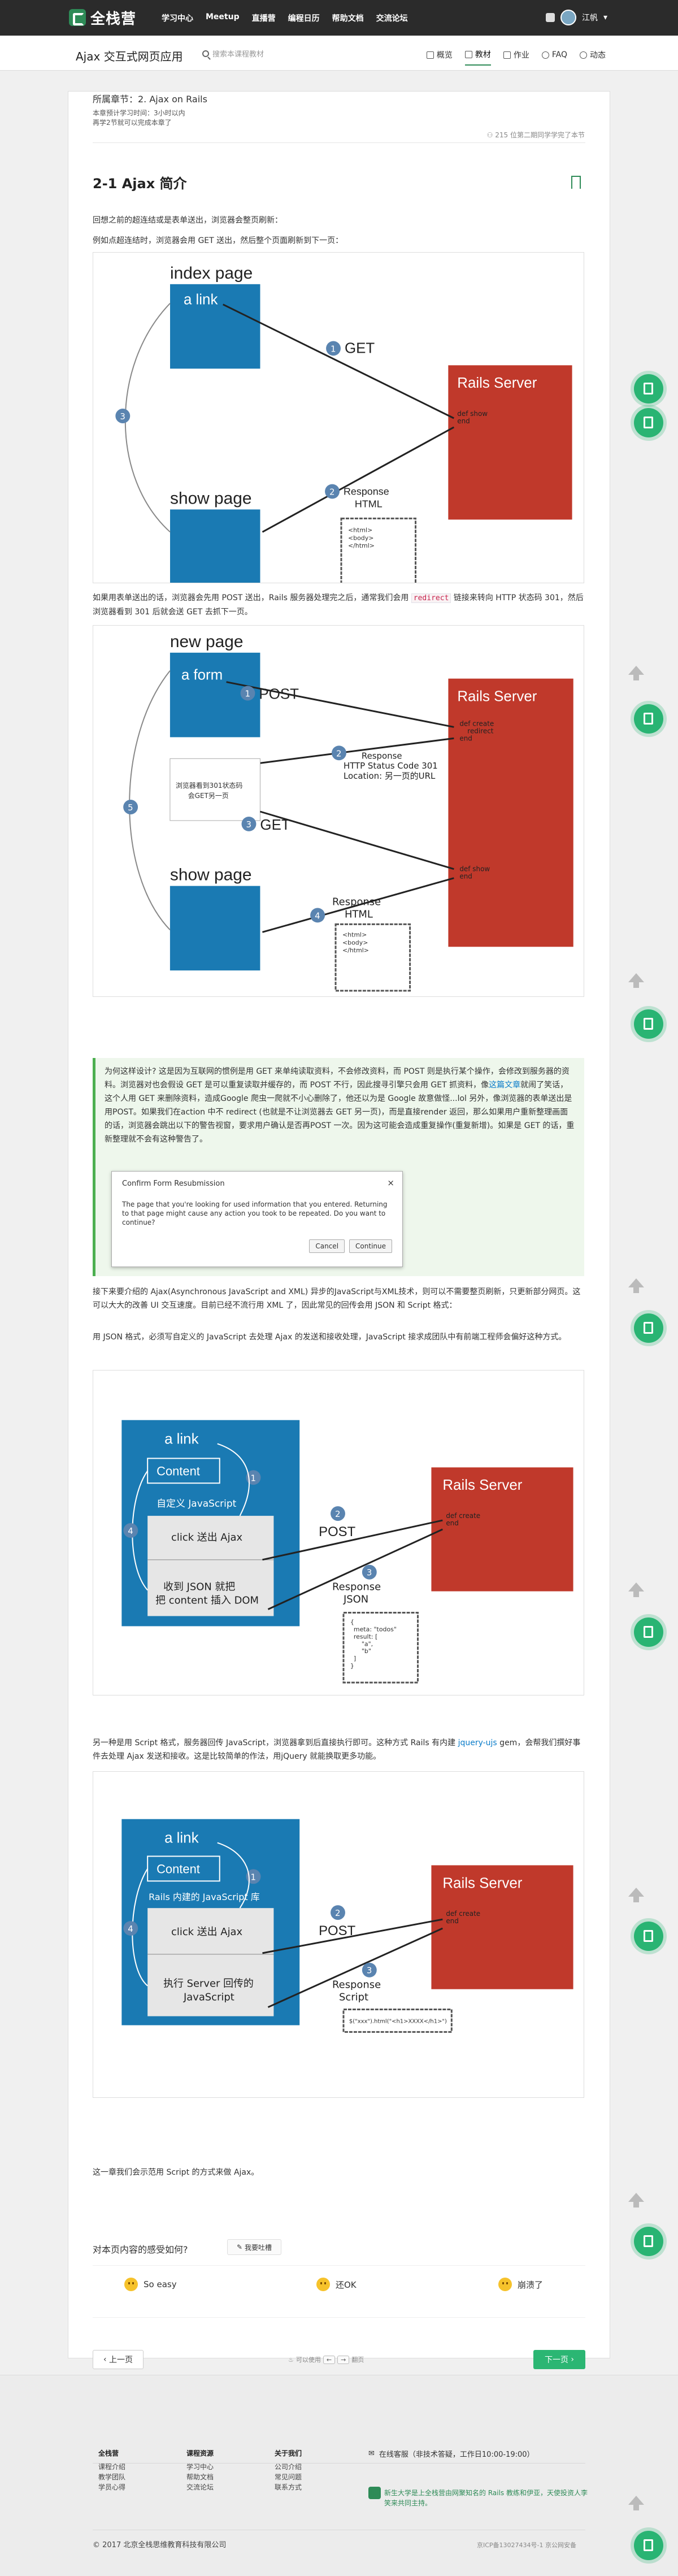 The width and height of the screenshot is (678, 2576). What do you see at coordinates (346, 2284) in the screenshot?
I see `feedback-option-label: 还OK` at bounding box center [346, 2284].